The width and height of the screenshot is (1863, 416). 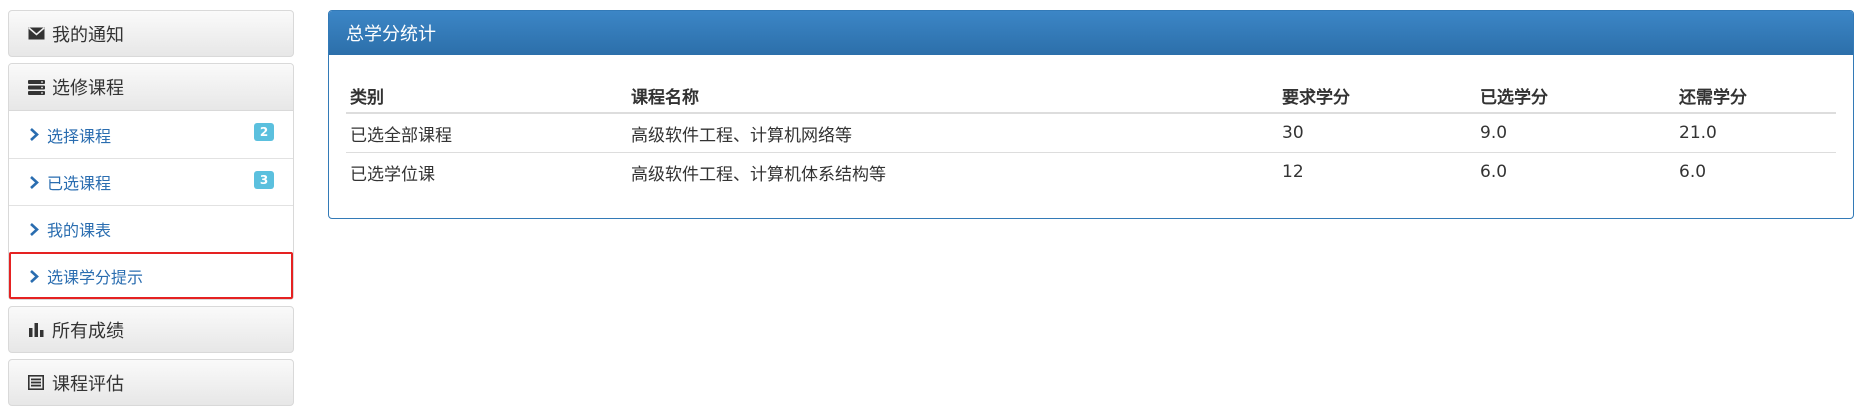 What do you see at coordinates (151, 275) in the screenshot?
I see `sidebar-item-credit-tips: 选课学分提示` at bounding box center [151, 275].